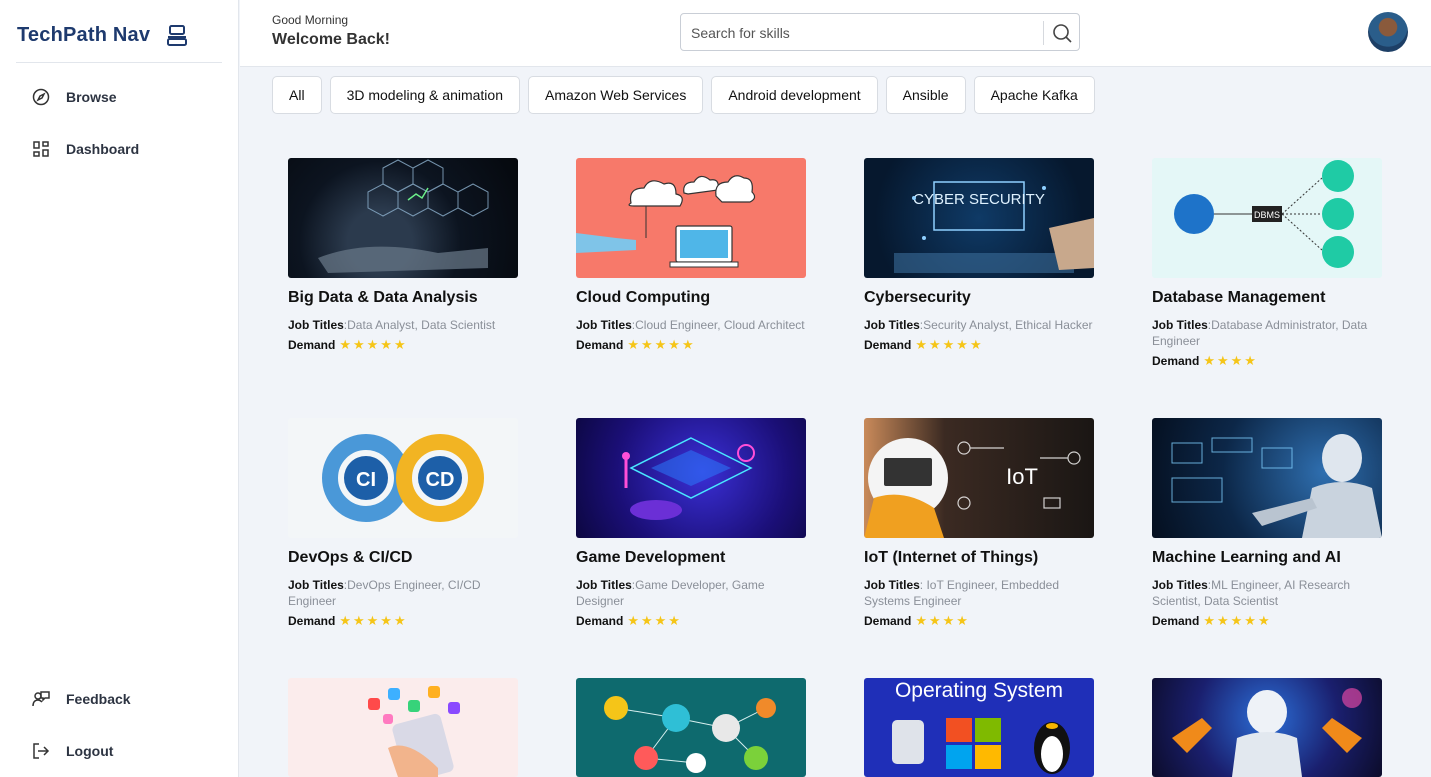  I want to click on brand-name: TechPath Nav, so click(83, 35).